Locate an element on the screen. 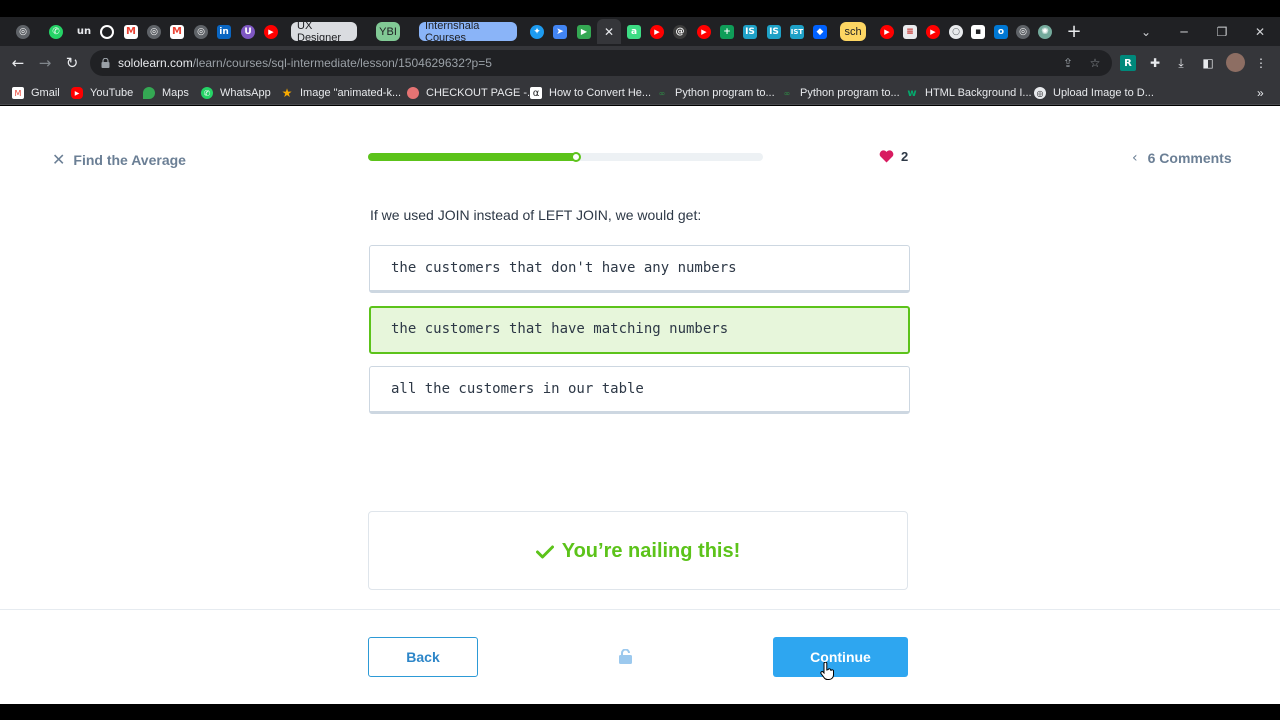 The width and height of the screenshot is (1280, 720). tab-chatgpt: ✺ is located at coordinates (1045, 31).